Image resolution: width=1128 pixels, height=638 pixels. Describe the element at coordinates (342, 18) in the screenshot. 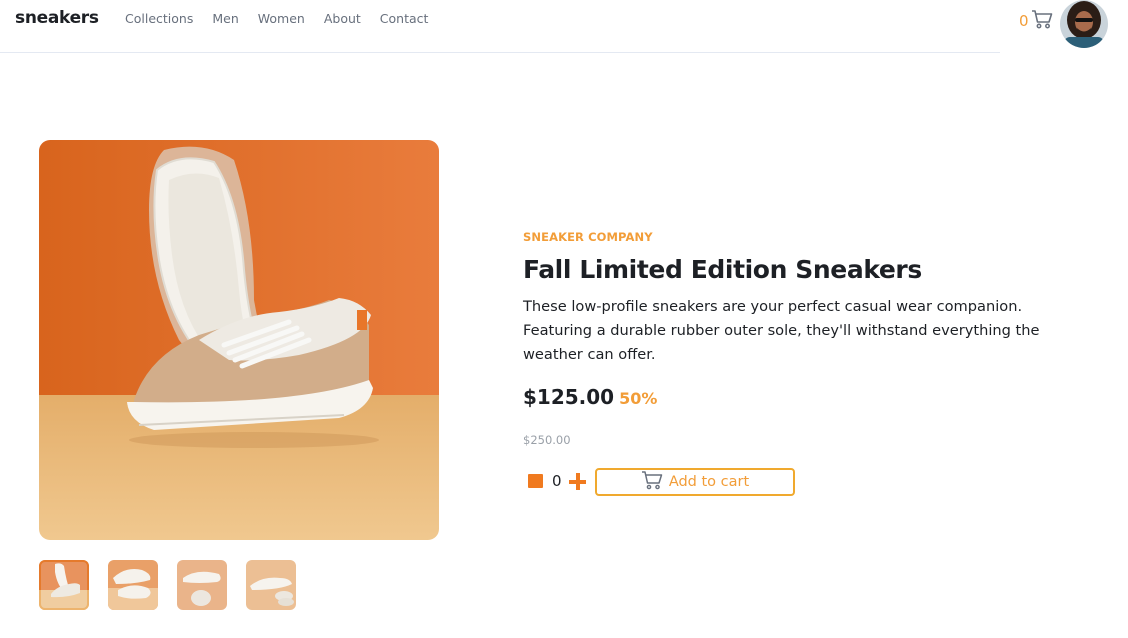

I see `nav-about: About` at that location.